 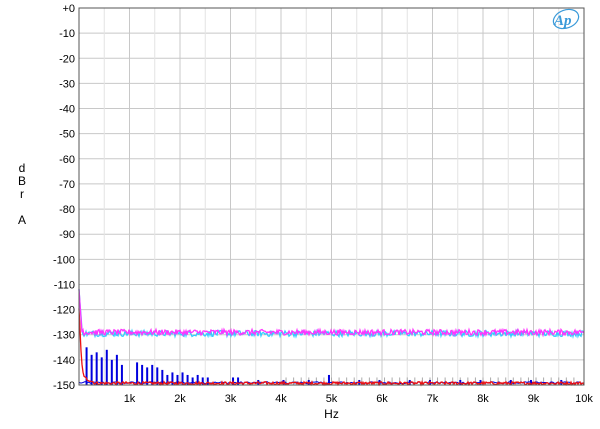 I want to click on y-tick-label: -140, so click(x=64, y=361).